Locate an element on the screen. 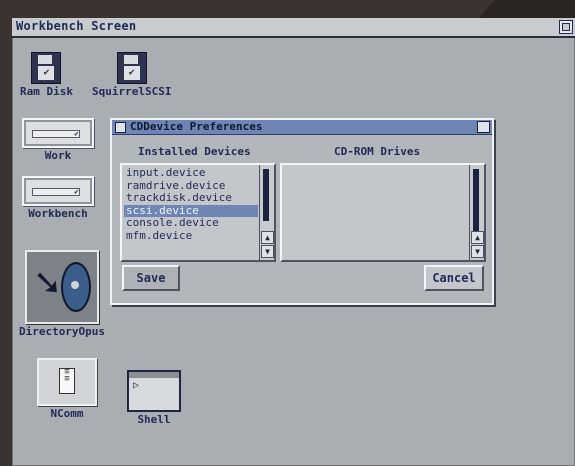 Image resolution: width=575 pixels, height=466 pixels. icon-ram-disk: Ram Disk is located at coordinates (46, 75).